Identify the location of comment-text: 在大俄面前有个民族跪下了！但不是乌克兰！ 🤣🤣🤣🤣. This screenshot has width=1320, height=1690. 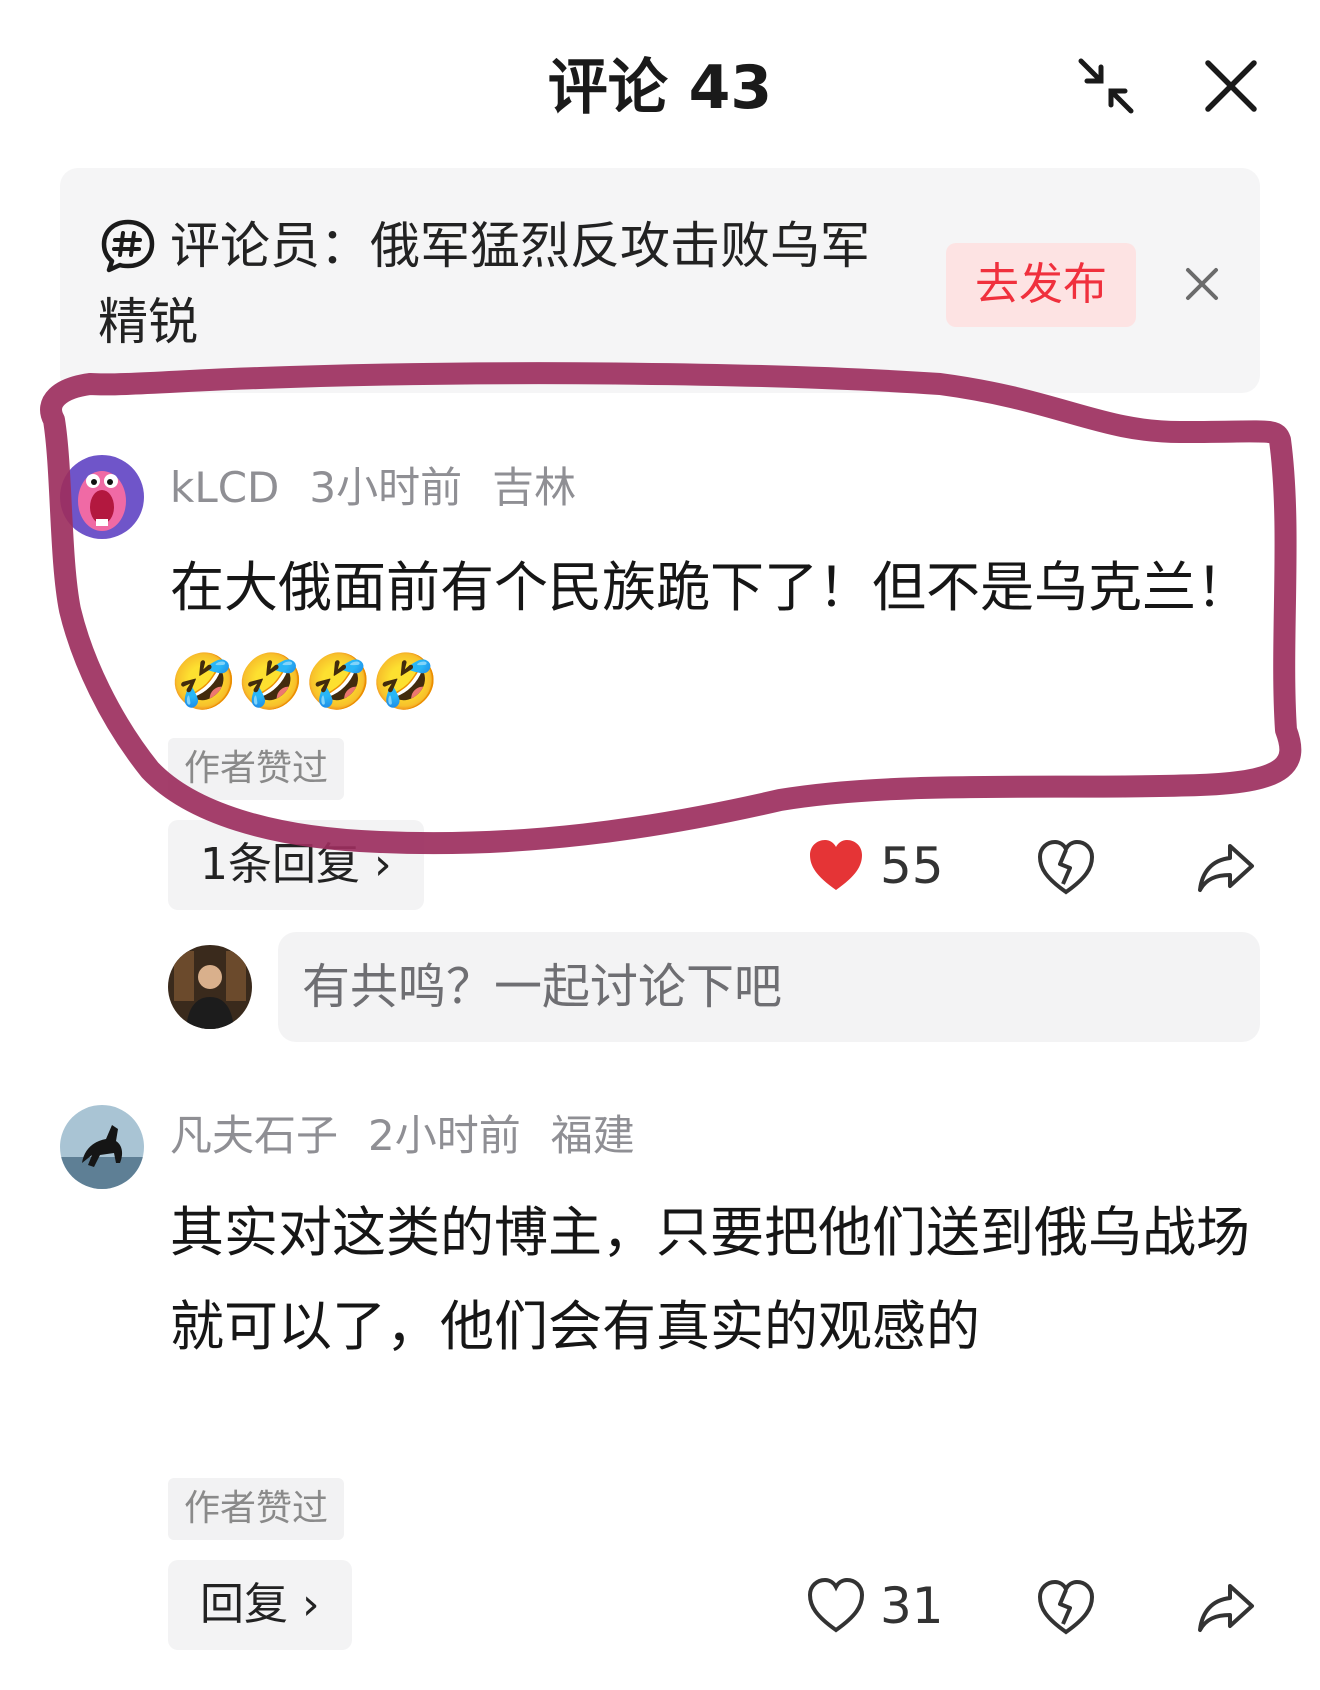
(715, 635).